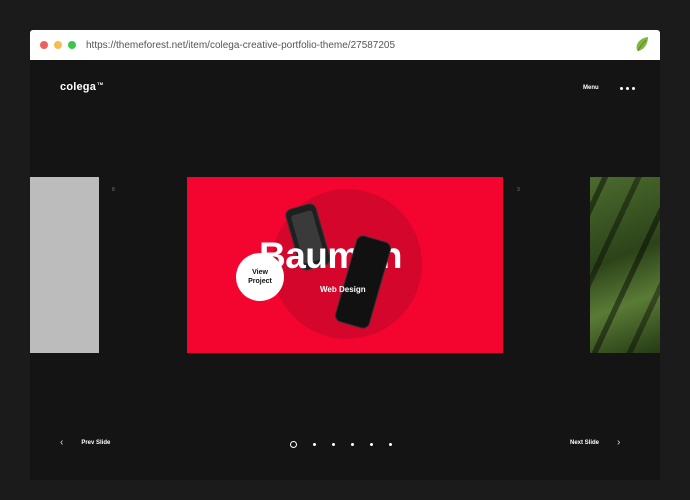  I want to click on minimize-window-dot, so click(58, 45).